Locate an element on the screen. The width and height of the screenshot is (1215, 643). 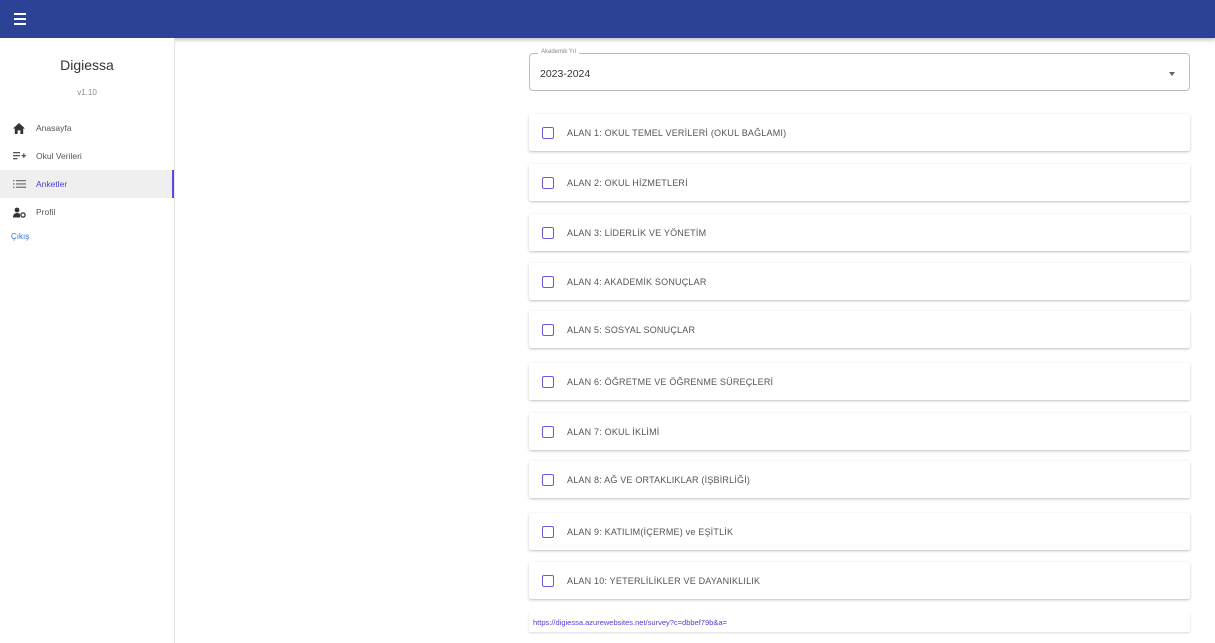
academic-year-value: 2023-2024 is located at coordinates (565, 74).